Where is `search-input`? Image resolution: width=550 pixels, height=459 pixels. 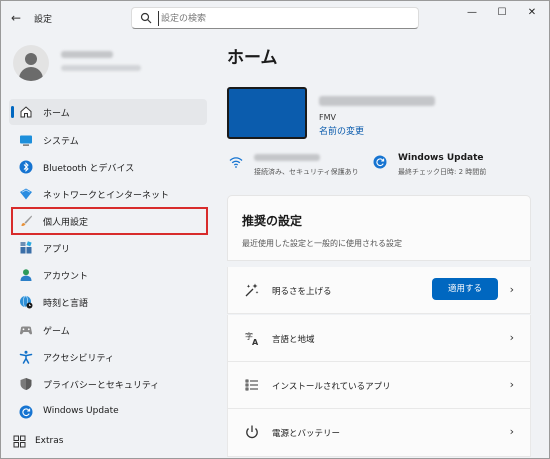 search-input is located at coordinates (283, 18).